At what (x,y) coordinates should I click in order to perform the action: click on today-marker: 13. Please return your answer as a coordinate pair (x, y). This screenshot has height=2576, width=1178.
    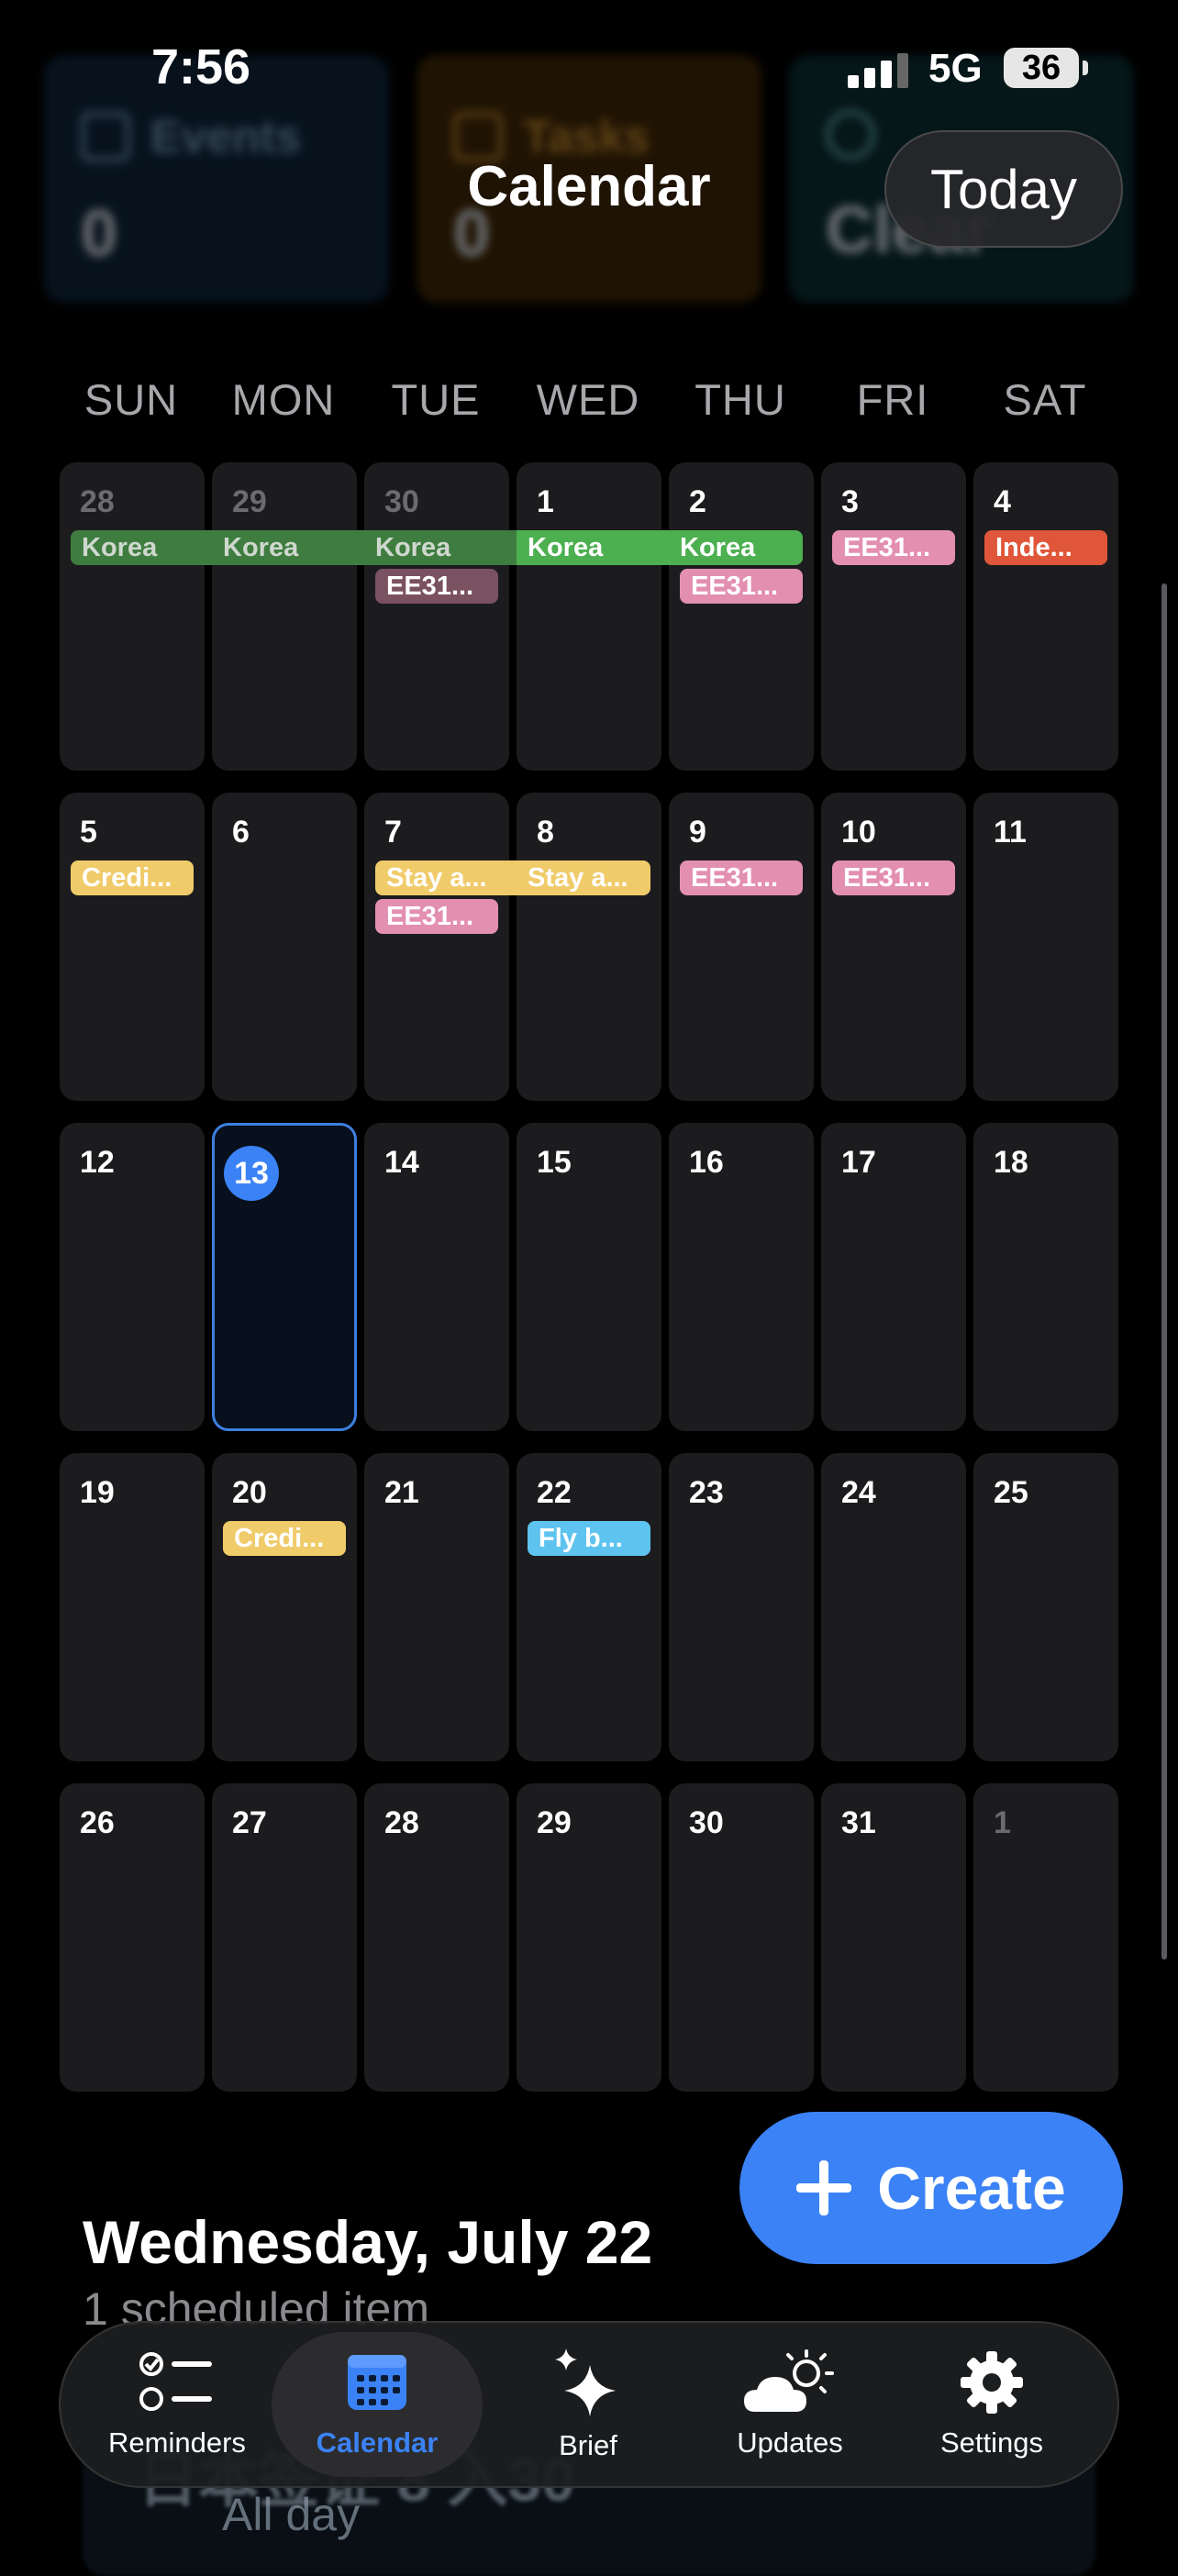
    Looking at the image, I should click on (251, 1173).